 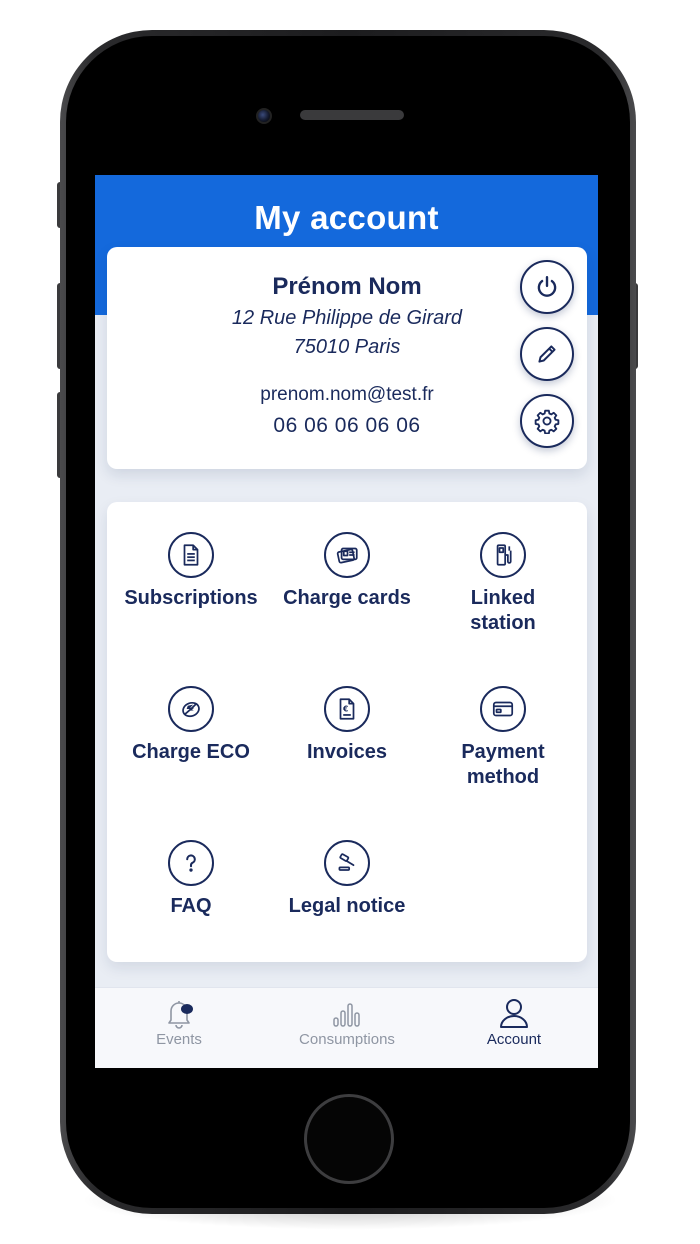 I want to click on bar-chart-icon, so click(x=346, y=1015).